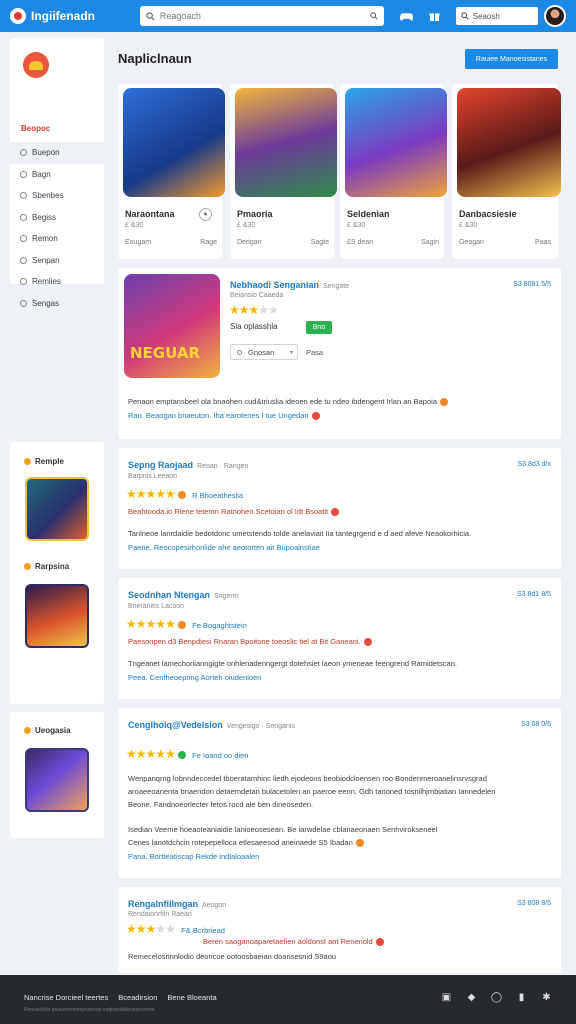 The height and width of the screenshot is (1024, 576). I want to click on sidebar-item: Sbenbes, so click(57, 196).